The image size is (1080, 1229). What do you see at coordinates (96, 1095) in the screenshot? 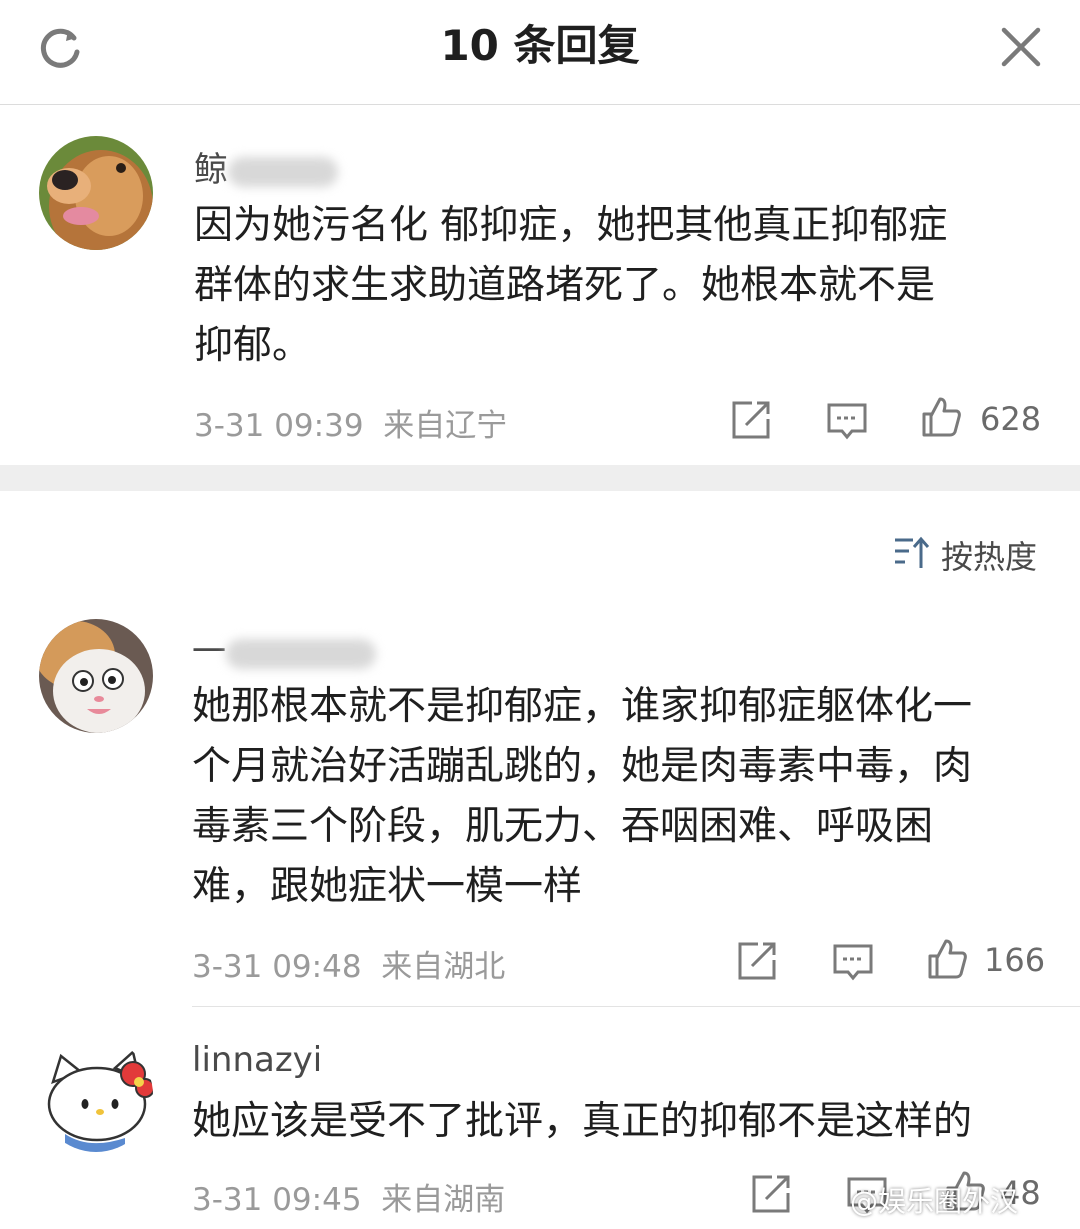
I see `hello-kitty-avatar` at bounding box center [96, 1095].